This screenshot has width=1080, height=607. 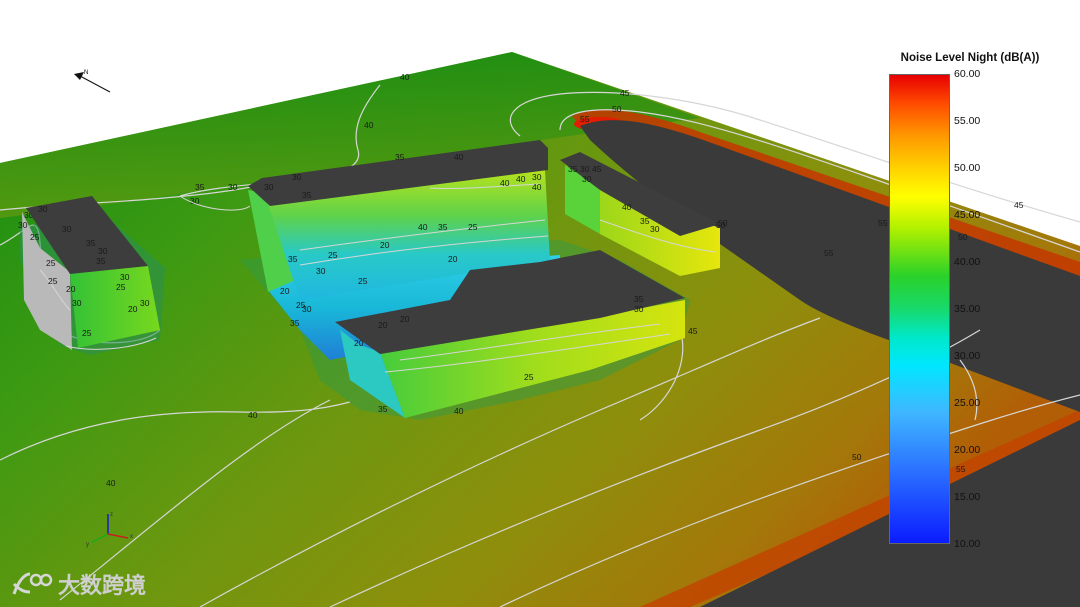 I want to click on watermark-text: 大数跨境, so click(x=102, y=586).